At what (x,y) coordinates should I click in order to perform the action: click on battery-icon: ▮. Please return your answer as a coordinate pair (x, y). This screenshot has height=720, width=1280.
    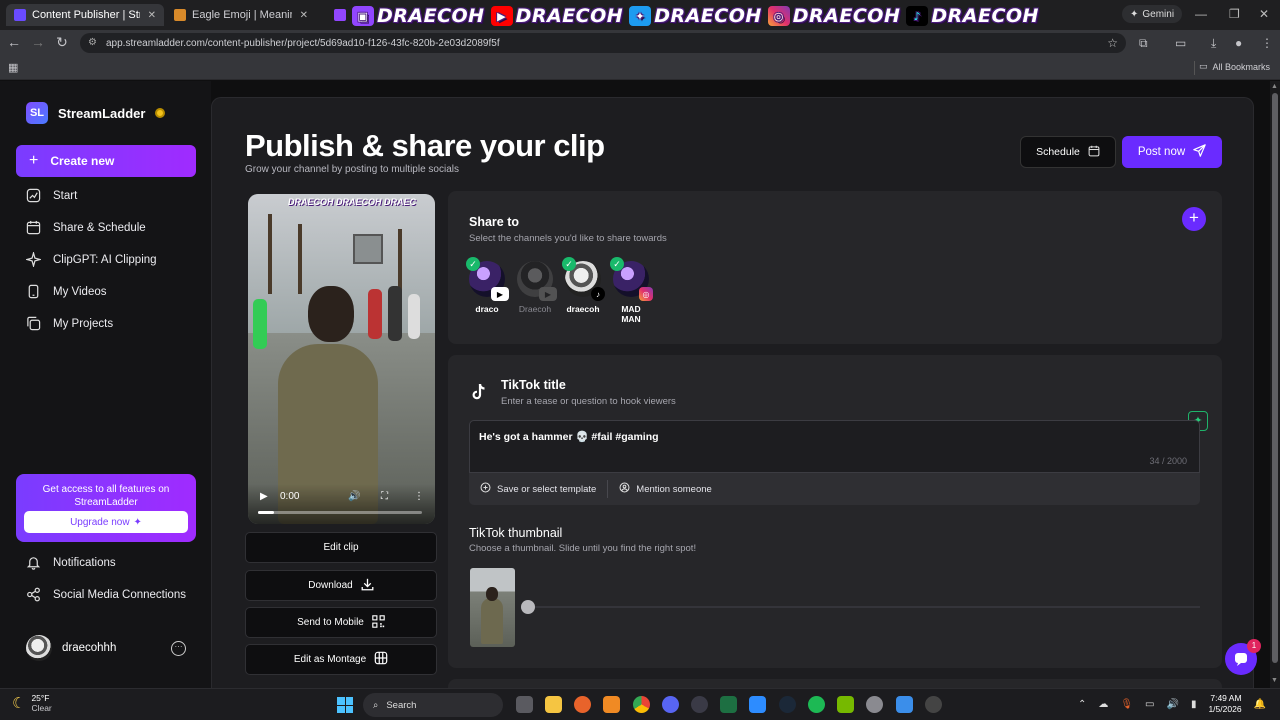
    Looking at the image, I should click on (1194, 704).